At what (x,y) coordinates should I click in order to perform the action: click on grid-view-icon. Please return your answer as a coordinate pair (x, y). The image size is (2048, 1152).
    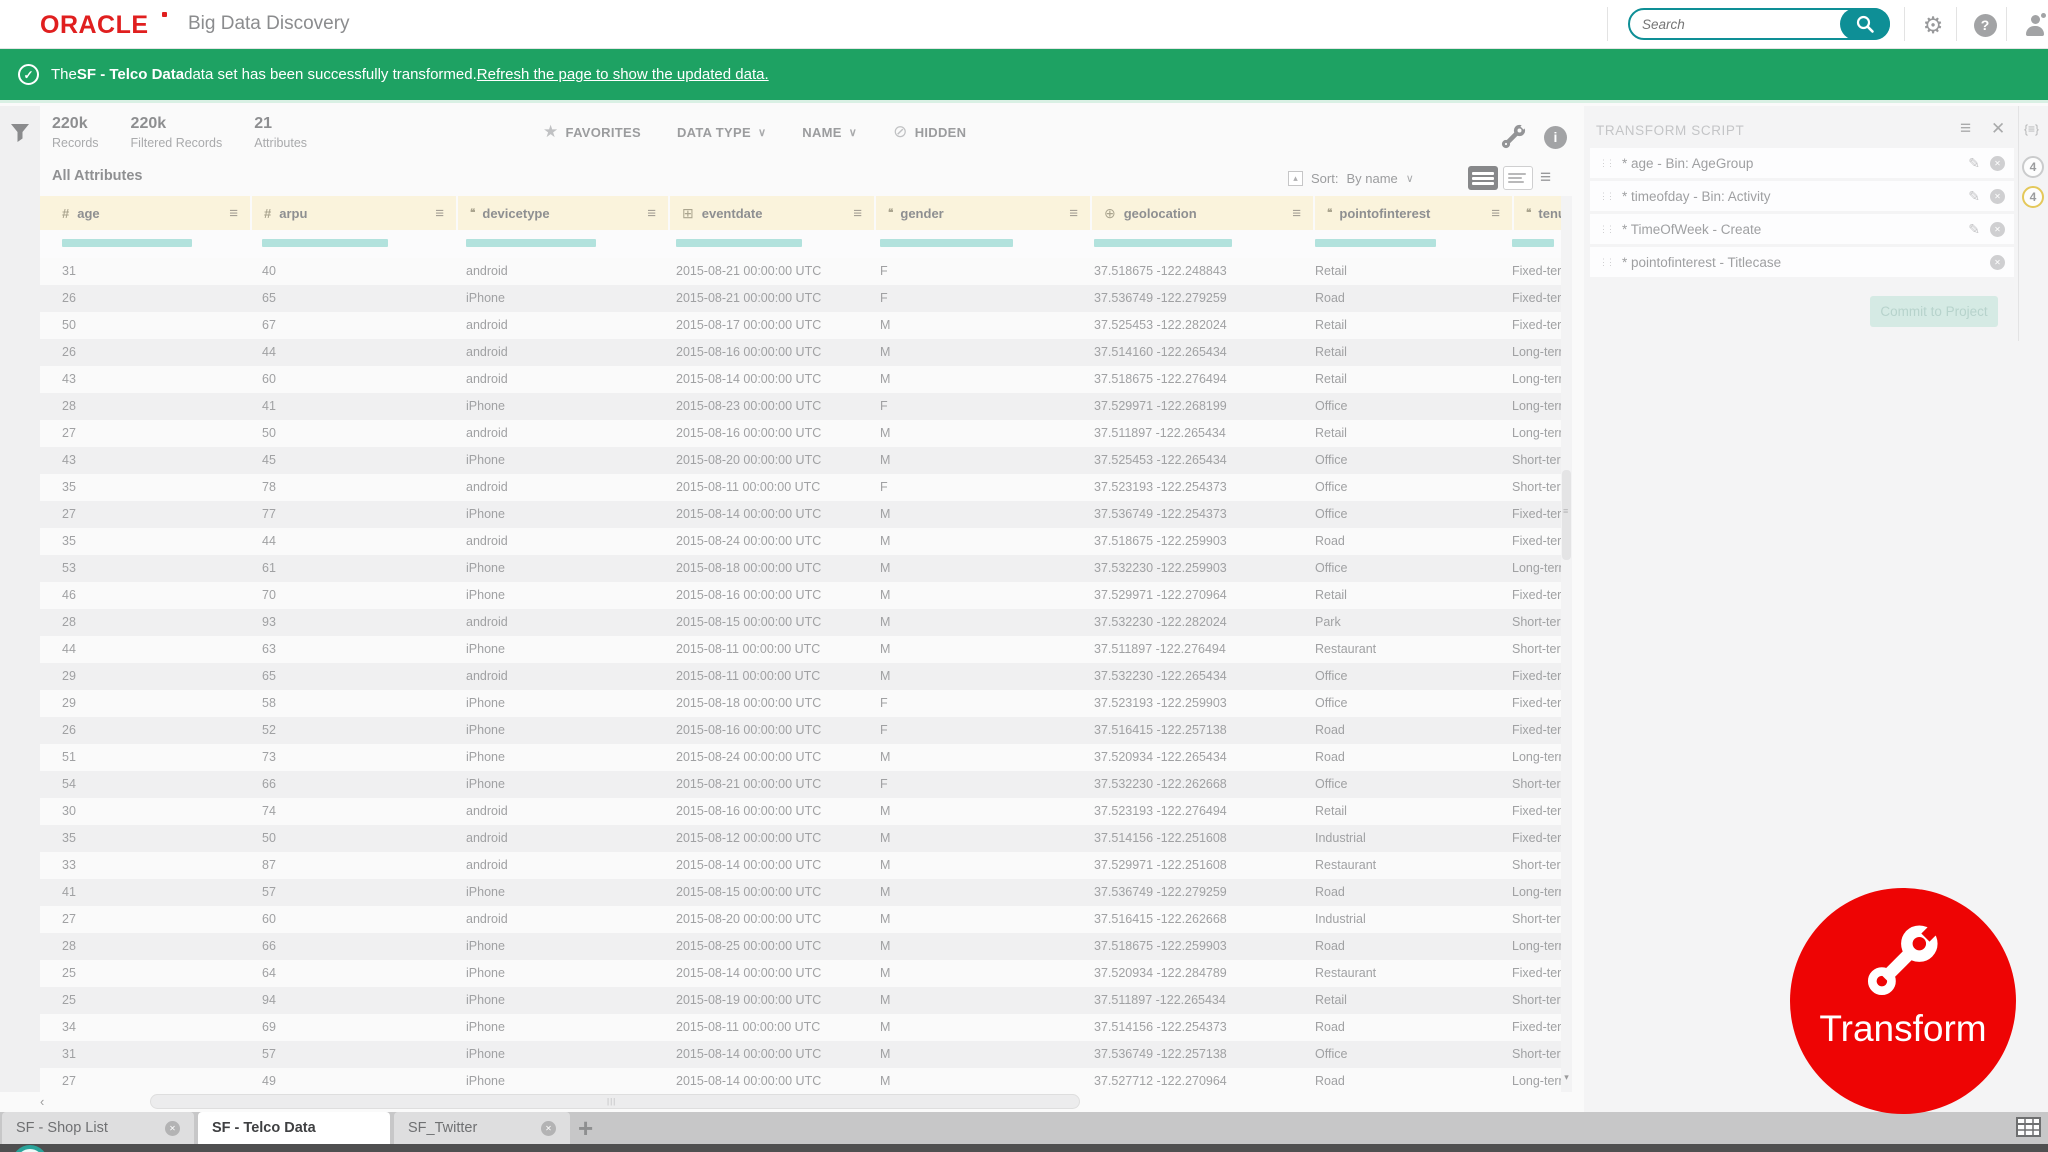
    Looking at the image, I should click on (2028, 1127).